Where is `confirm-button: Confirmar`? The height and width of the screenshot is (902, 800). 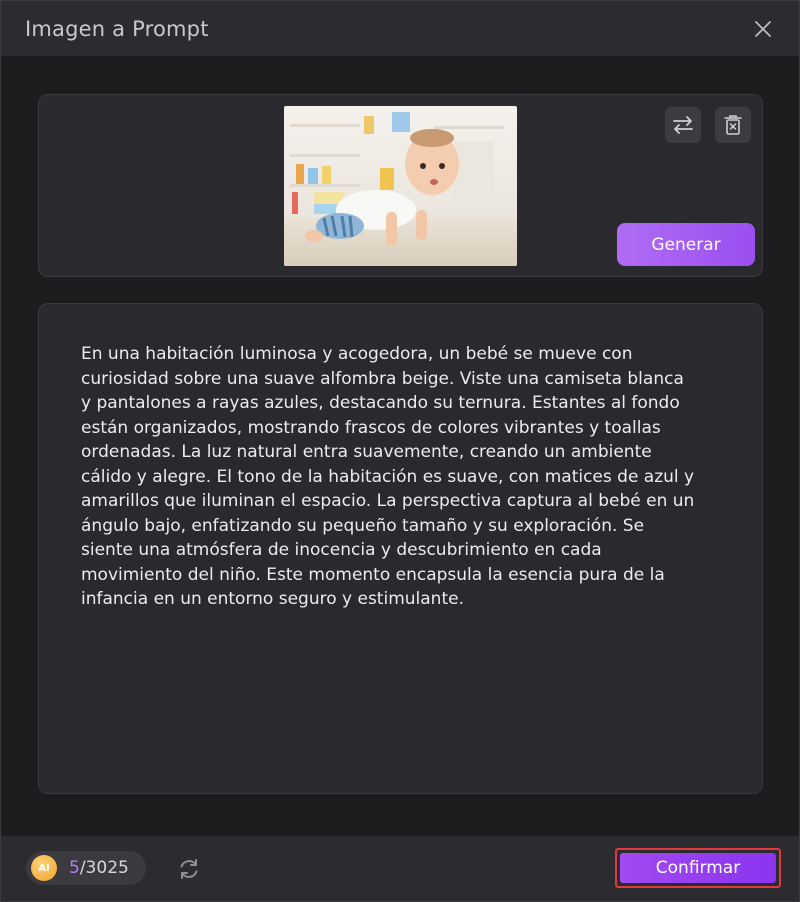
confirm-button: Confirmar is located at coordinates (698, 868).